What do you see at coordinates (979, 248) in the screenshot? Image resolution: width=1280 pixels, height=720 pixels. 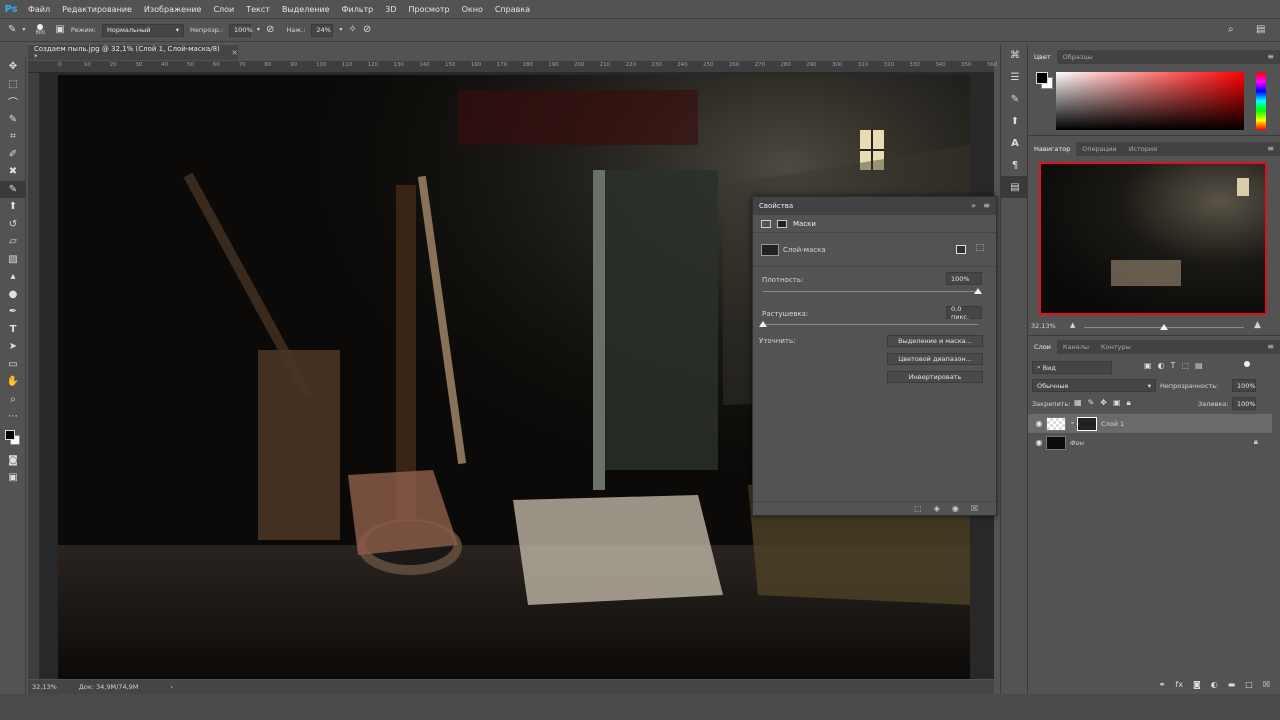 I see `select-vector-mask-icon: ⬚` at bounding box center [979, 248].